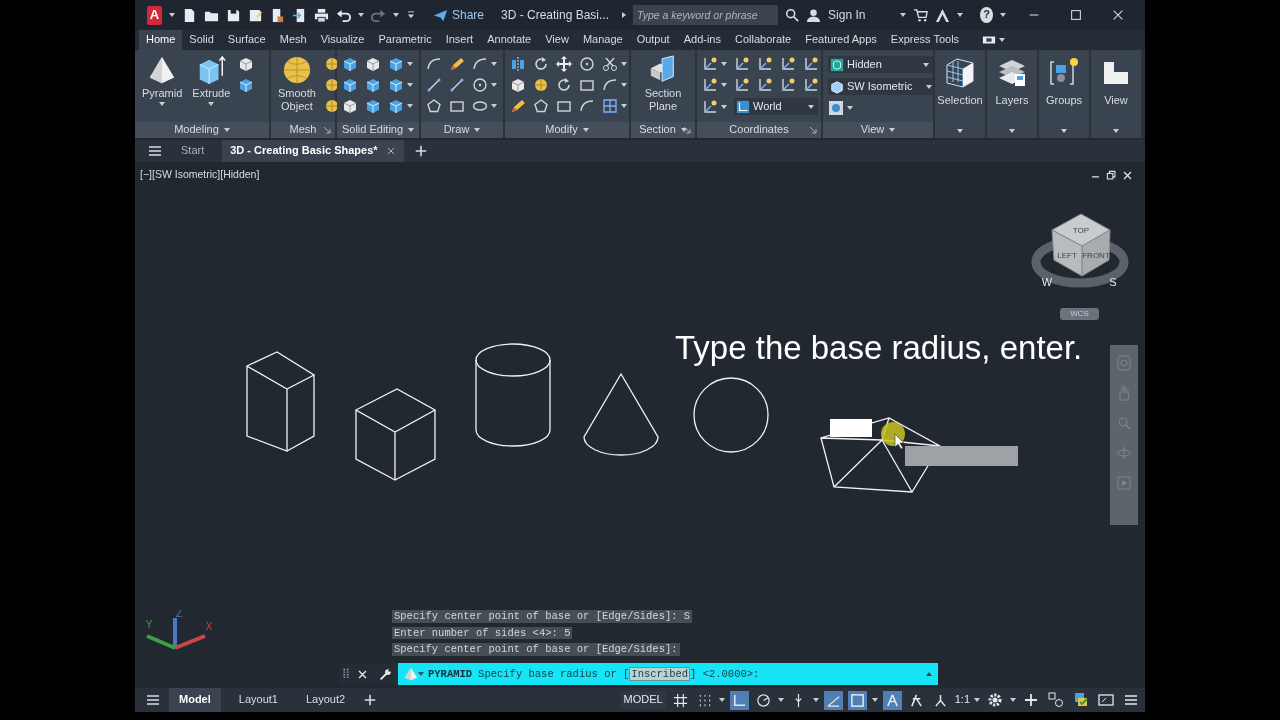 This screenshot has width=1280, height=720. Describe the element at coordinates (1056, 700) in the screenshot. I see `shapes-icon` at that location.